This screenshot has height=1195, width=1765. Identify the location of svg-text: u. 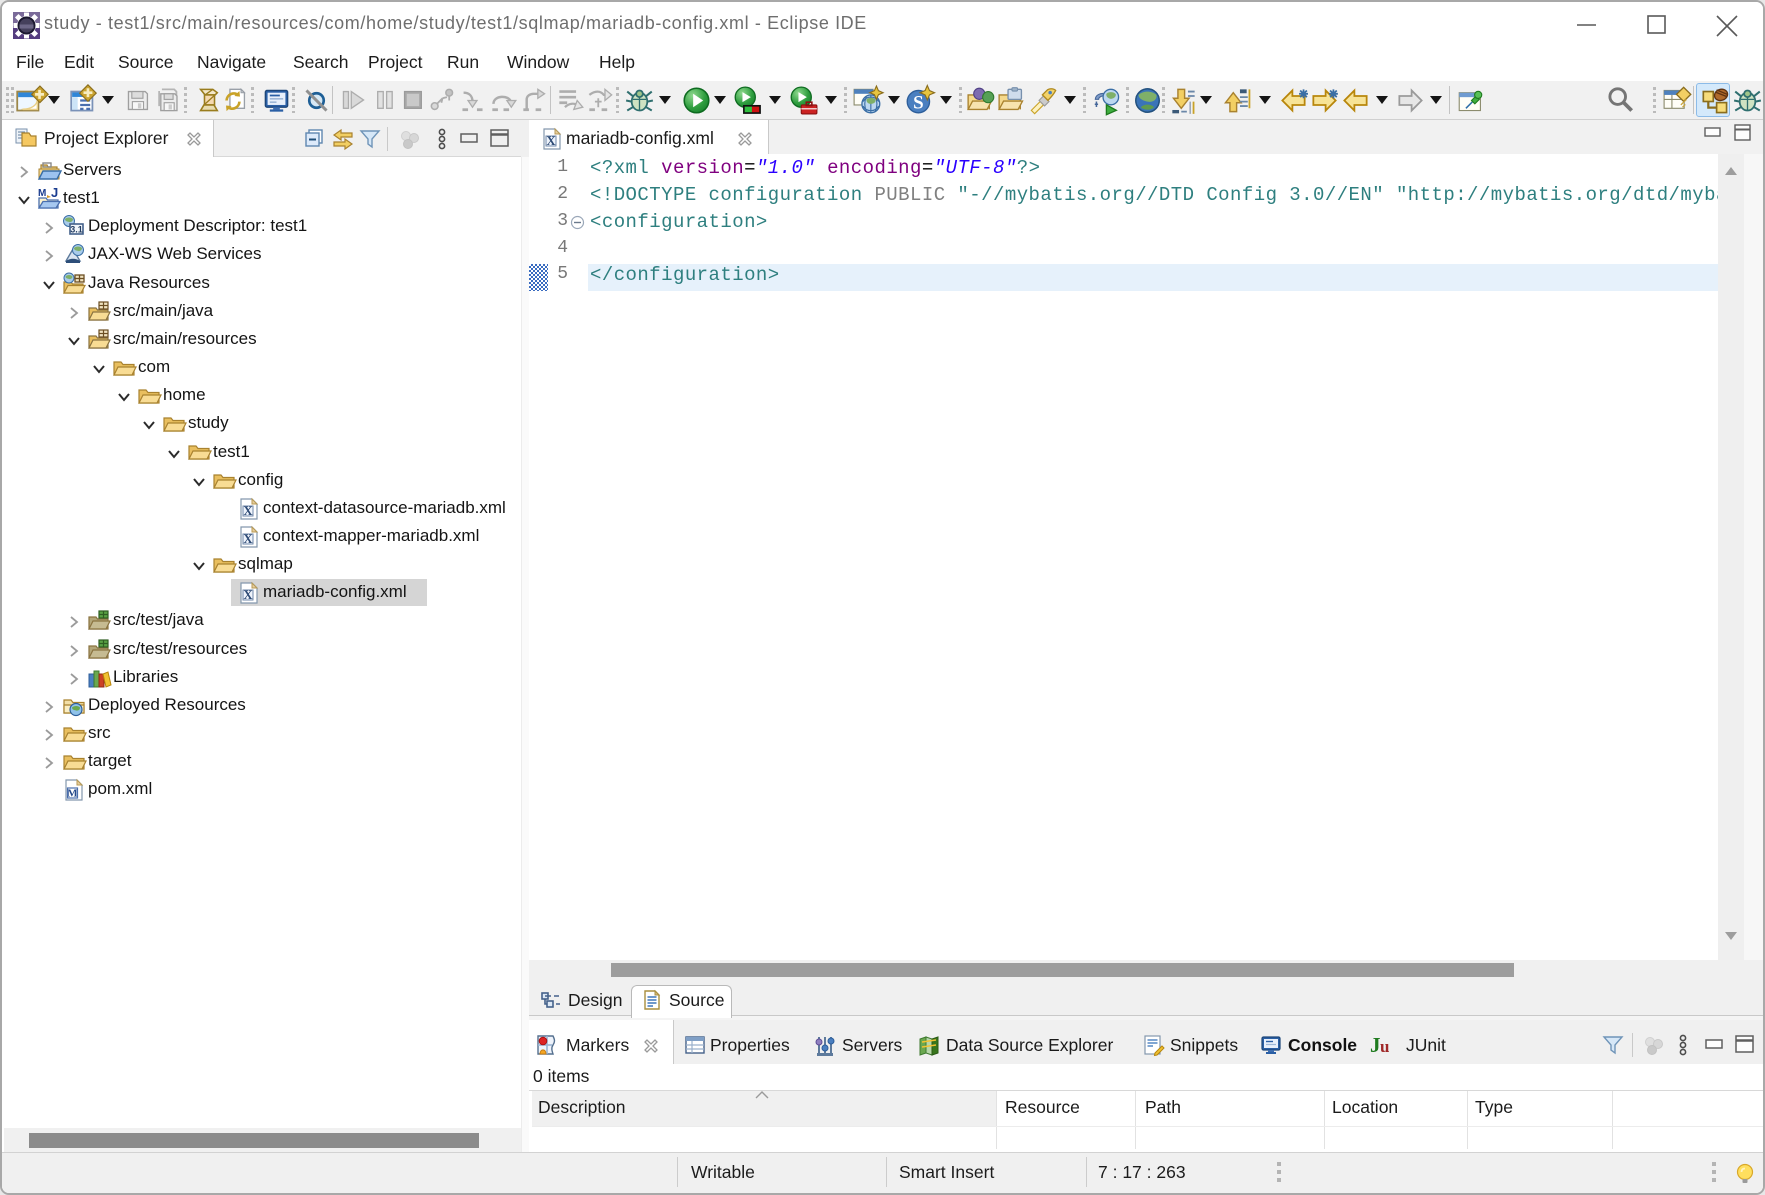
(1384, 1046).